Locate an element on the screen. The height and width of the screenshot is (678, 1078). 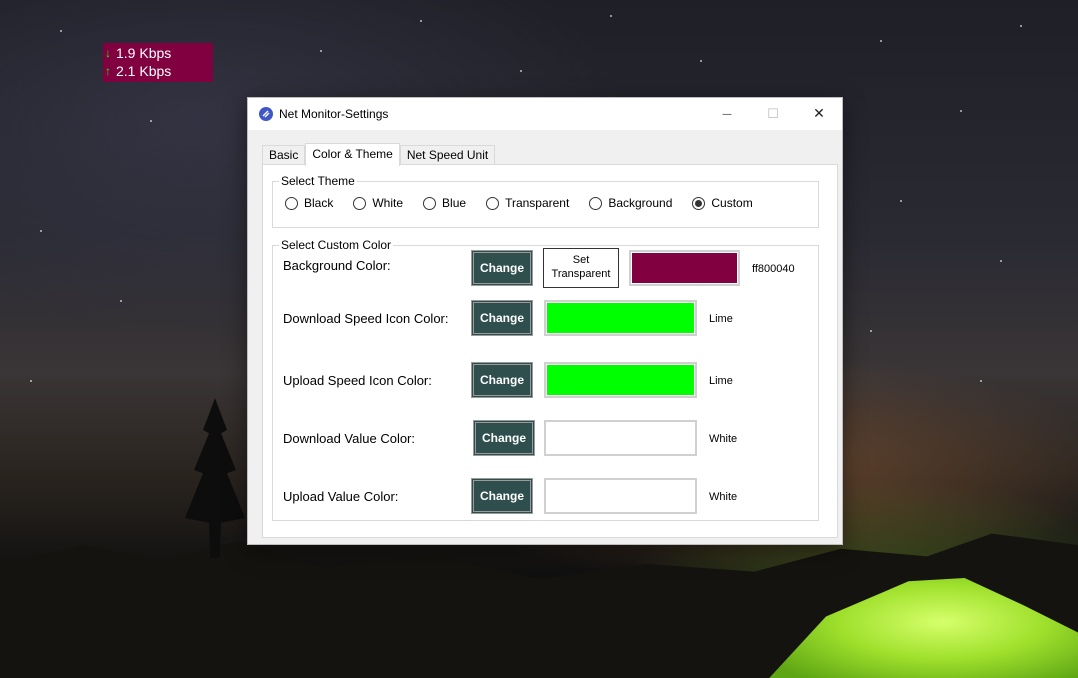
upload-icon-color-label: Upload Speed Icon Color: is located at coordinates (357, 380).